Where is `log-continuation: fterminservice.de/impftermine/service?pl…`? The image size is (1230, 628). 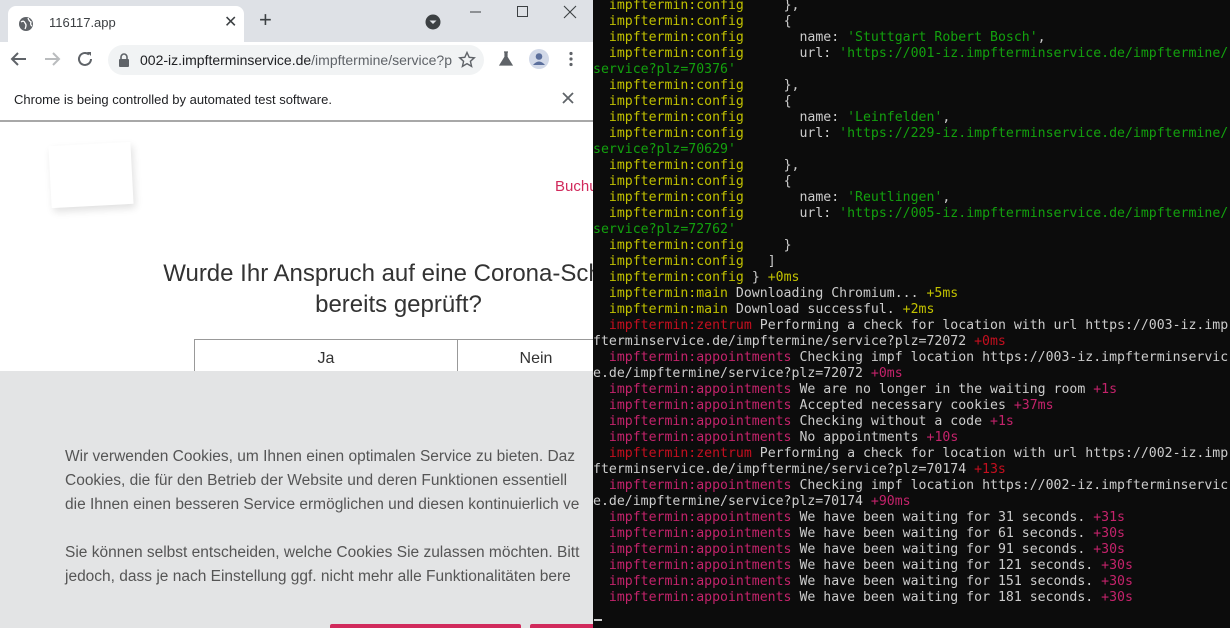 log-continuation: fterminservice.de/impftermine/service?pl… is located at coordinates (784, 341).